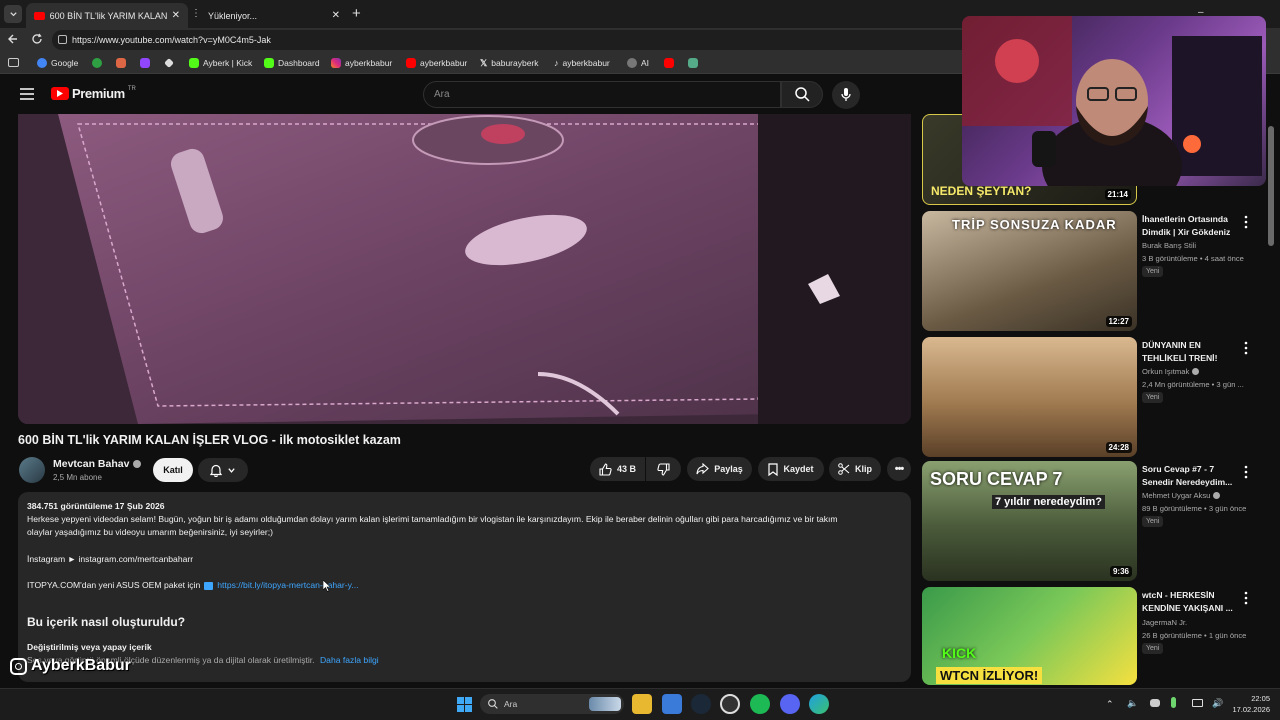 This screenshot has width=1280, height=720. I want to click on speaker-icon: 🔈, so click(1132, 703).